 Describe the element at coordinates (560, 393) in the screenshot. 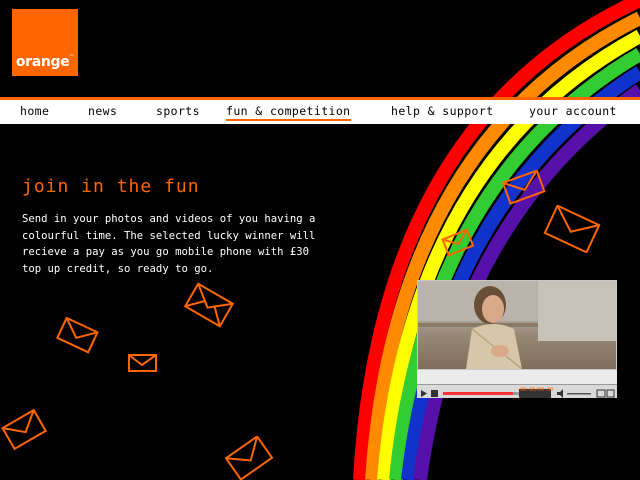

I see `volume-icon` at that location.